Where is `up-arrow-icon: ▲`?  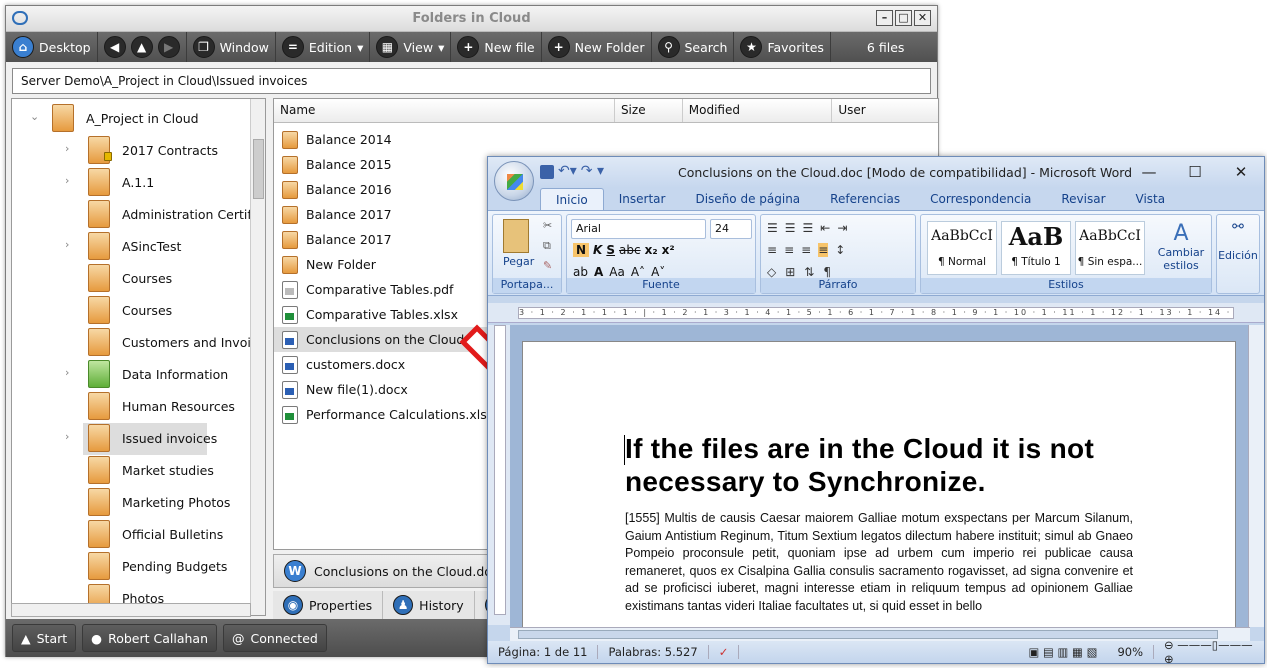
up-arrow-icon: ▲ is located at coordinates (141, 47).